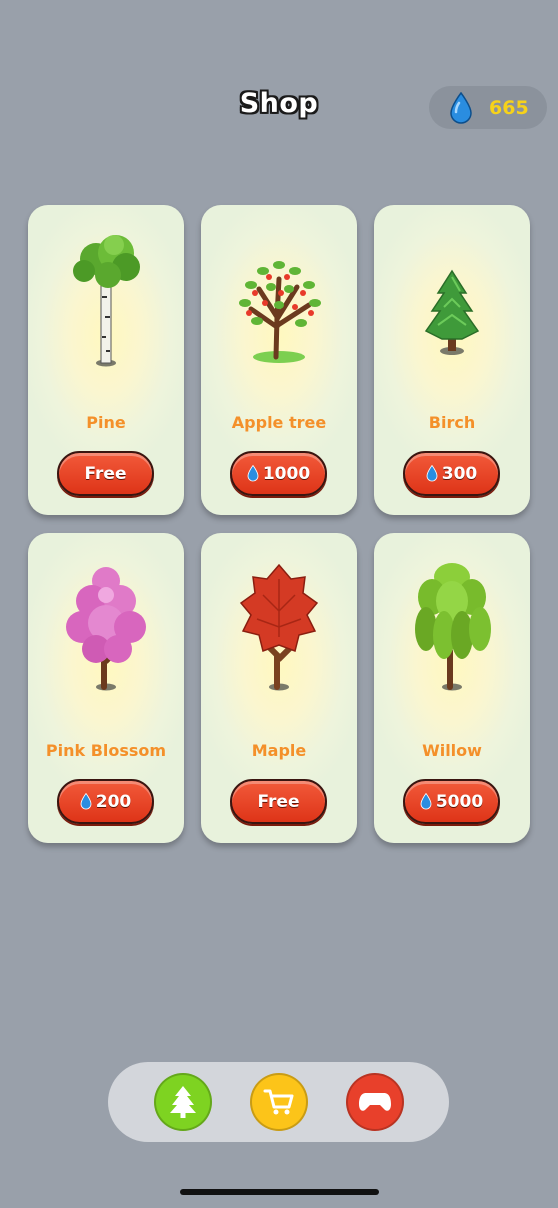  I want to click on nav-game-button, so click(375, 1102).